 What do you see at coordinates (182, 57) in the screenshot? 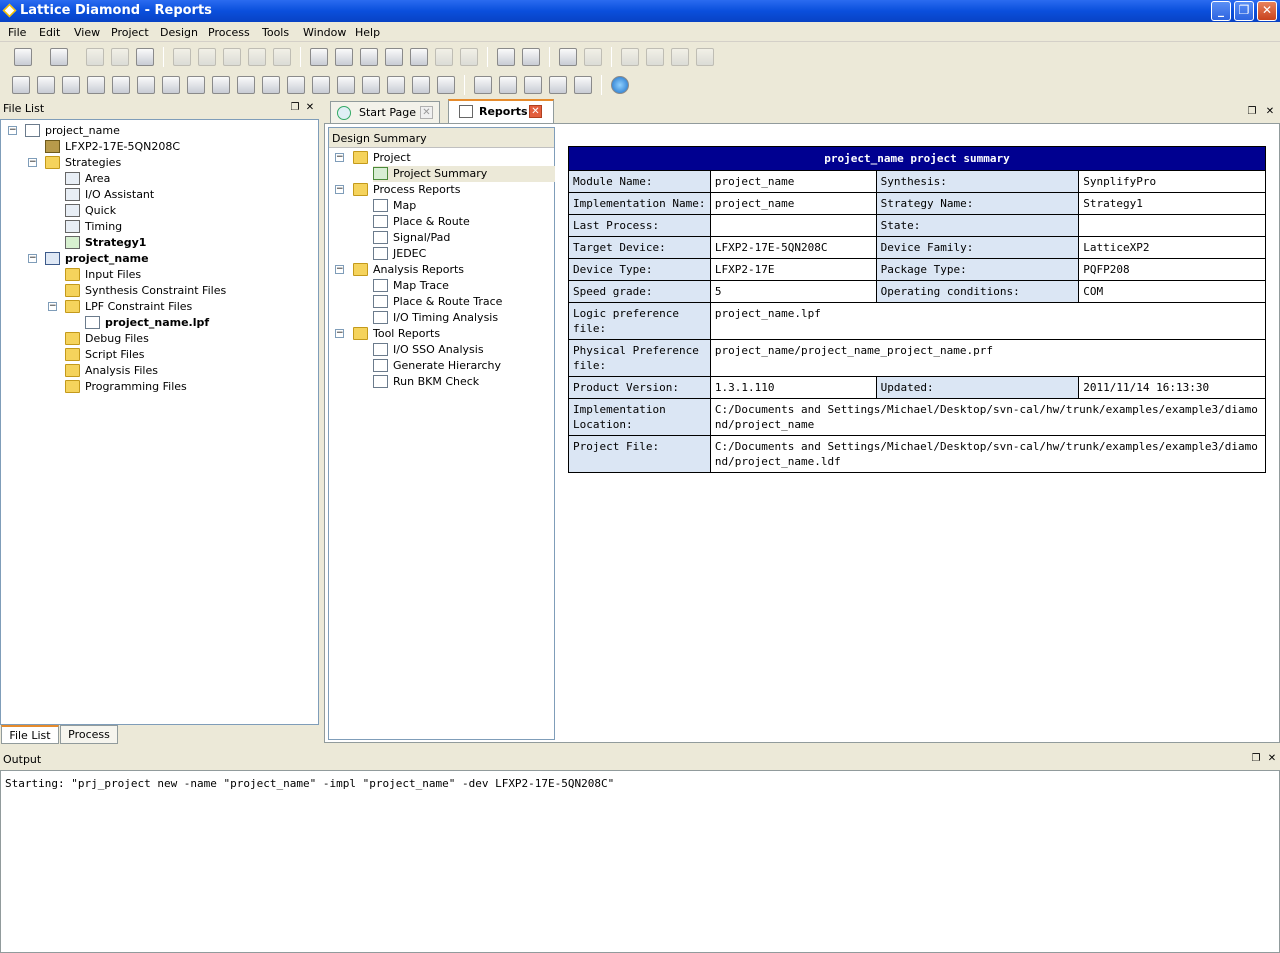
I see `undo-icon` at bounding box center [182, 57].